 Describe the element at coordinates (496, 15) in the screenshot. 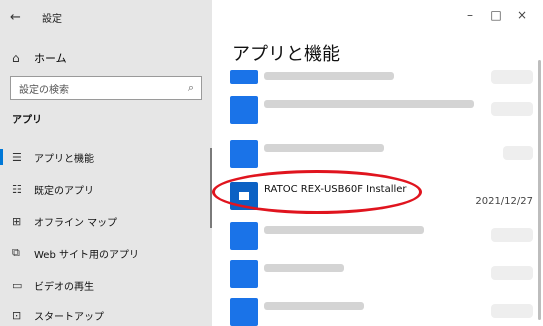

I see `maximize-button: □` at that location.